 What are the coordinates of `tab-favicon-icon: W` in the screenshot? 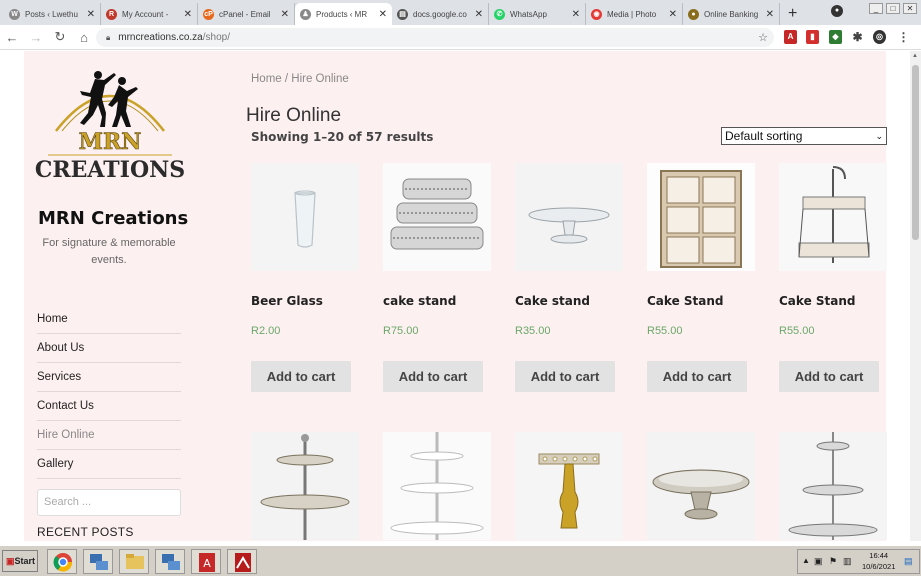 It's located at (14, 14).